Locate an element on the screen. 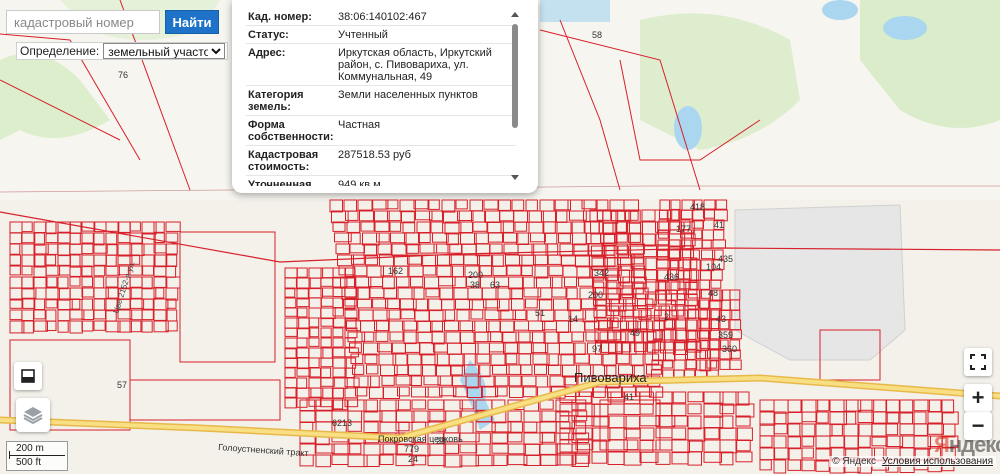 The height and width of the screenshot is (474, 1000). definition-label: Определение: is located at coordinates (60, 51).